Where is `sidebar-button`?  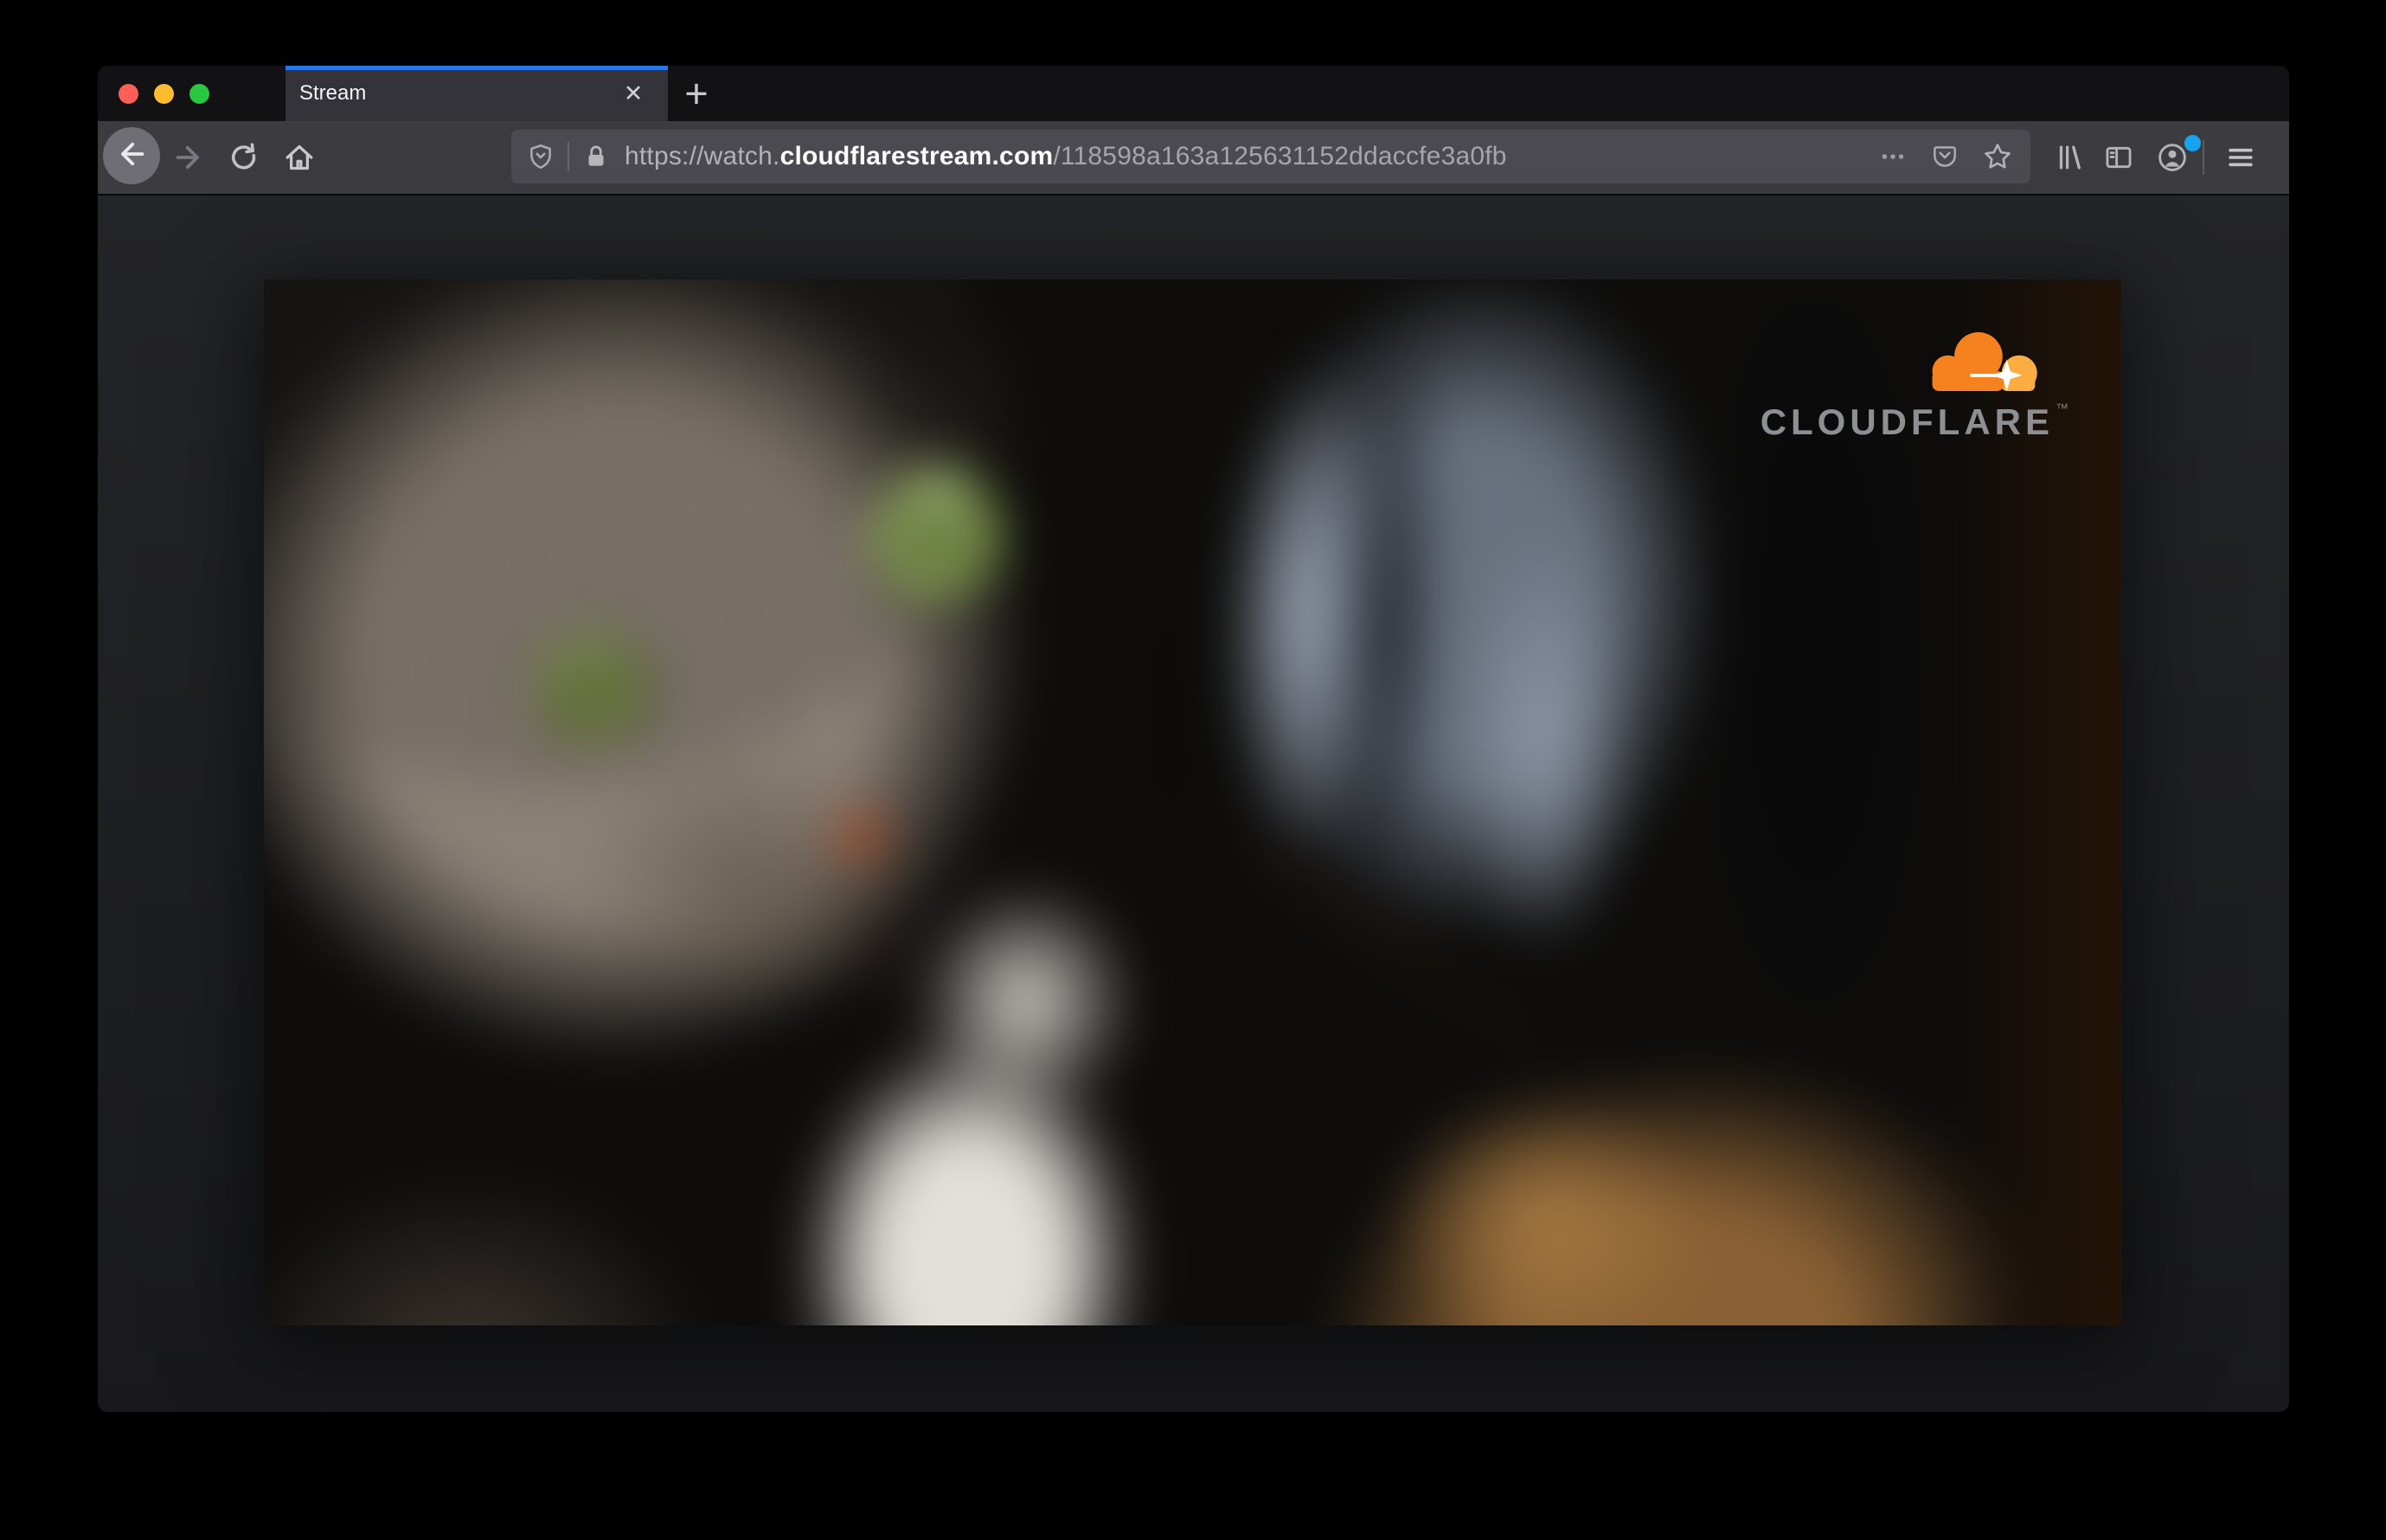
sidebar-button is located at coordinates (2118, 157).